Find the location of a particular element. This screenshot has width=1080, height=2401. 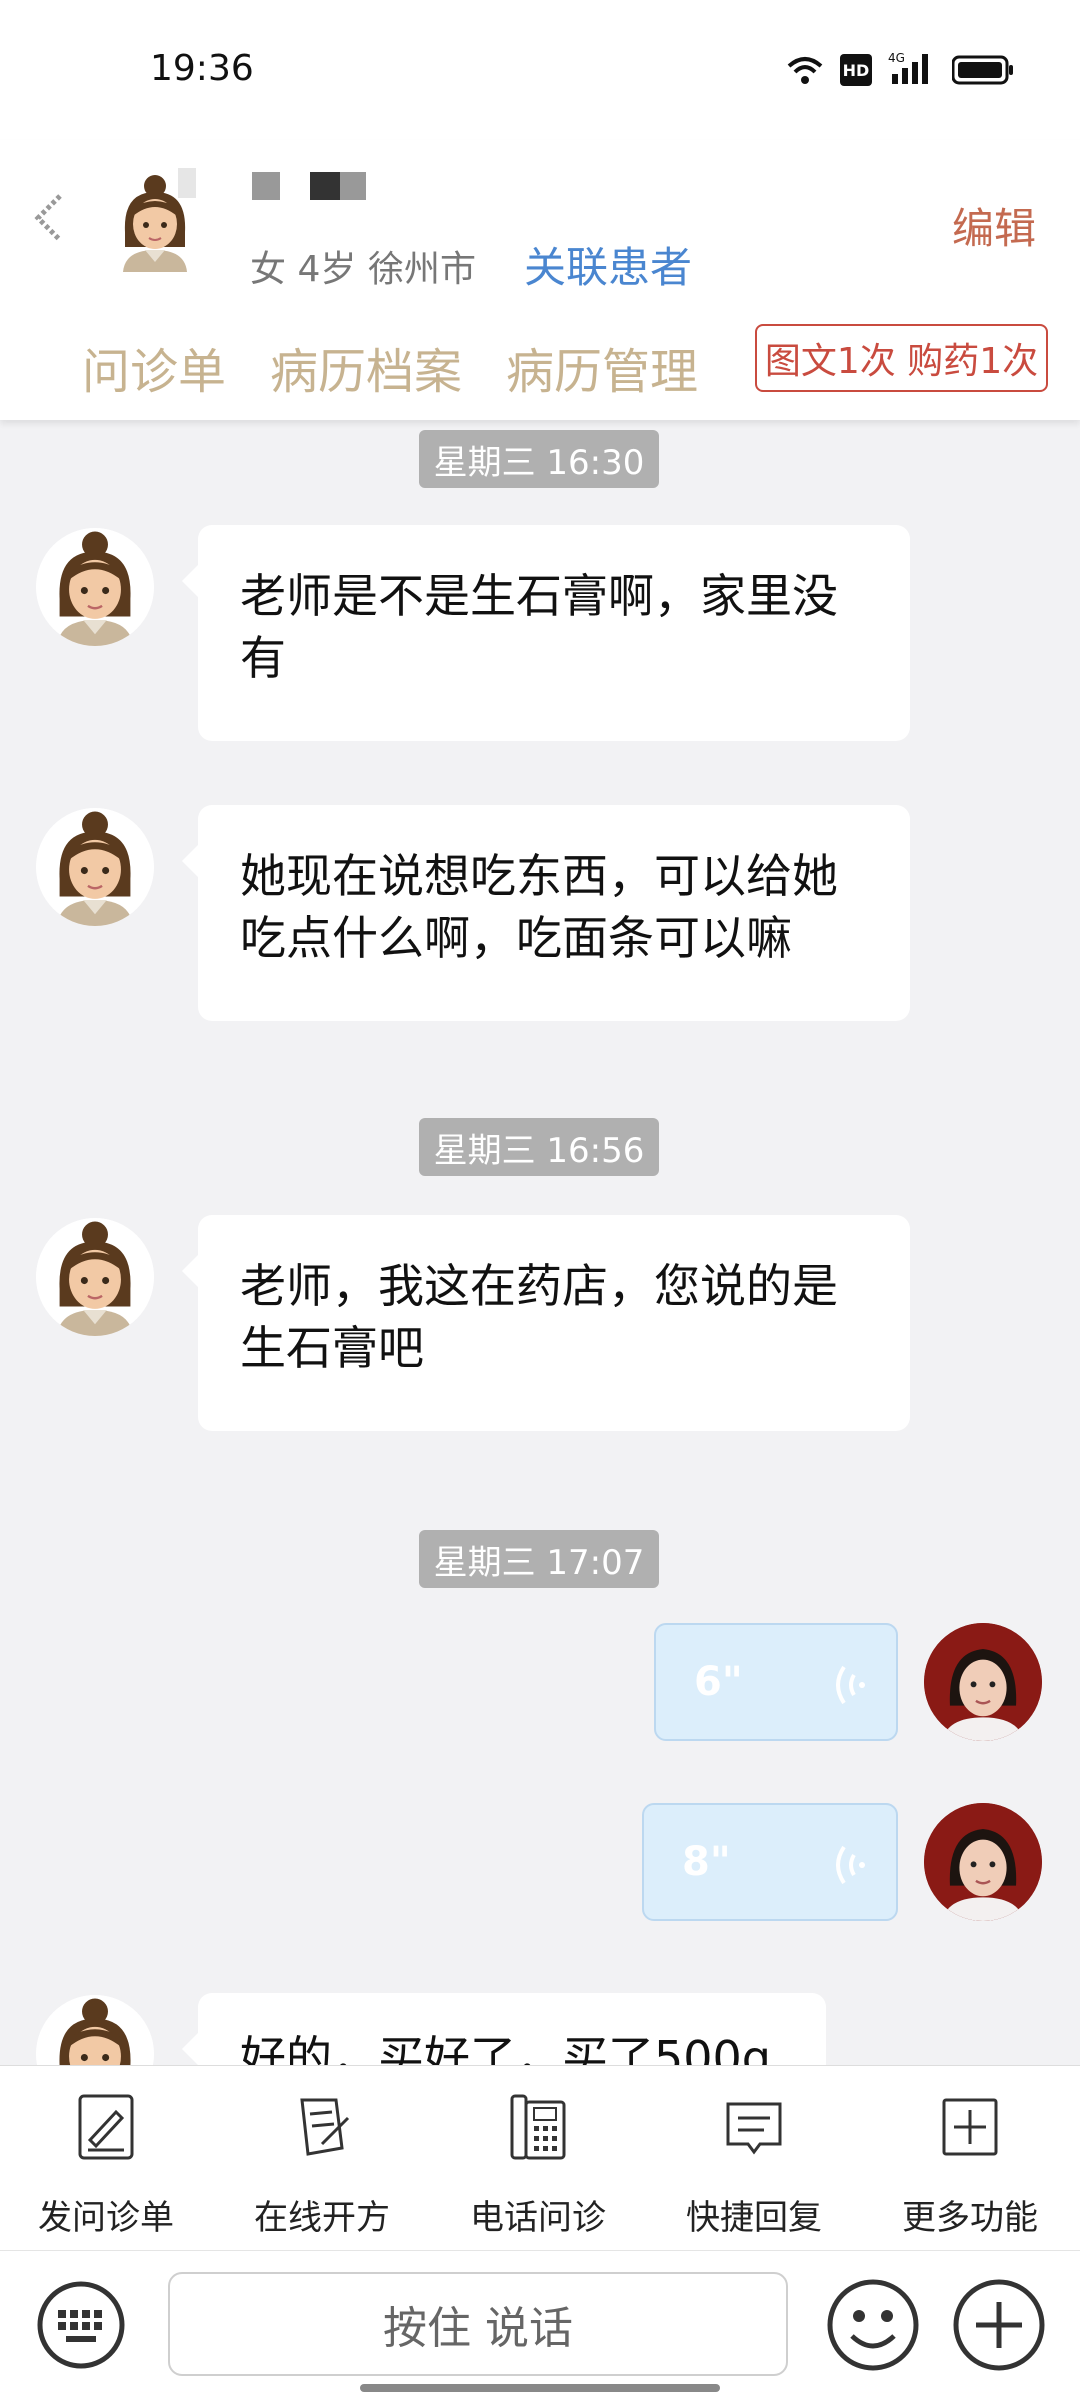

status-time: 19:36 is located at coordinates (202, 68).